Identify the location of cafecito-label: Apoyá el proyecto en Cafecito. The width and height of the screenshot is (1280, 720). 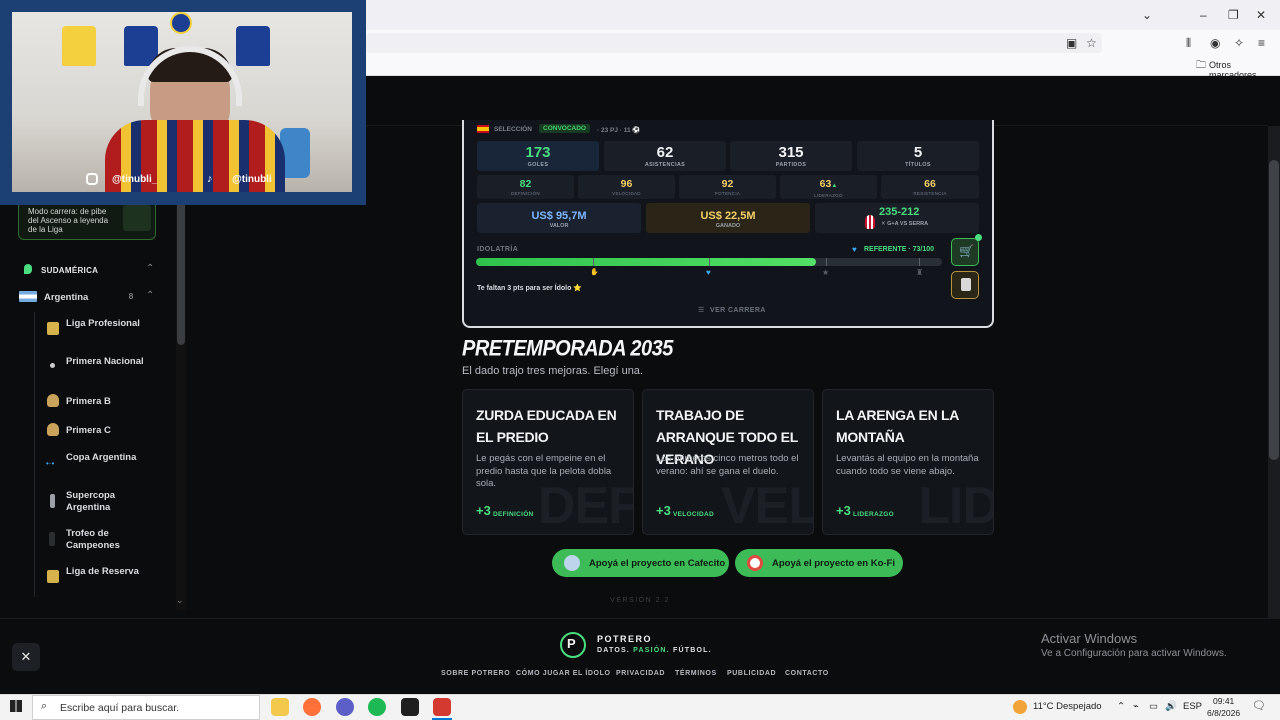
(657, 563).